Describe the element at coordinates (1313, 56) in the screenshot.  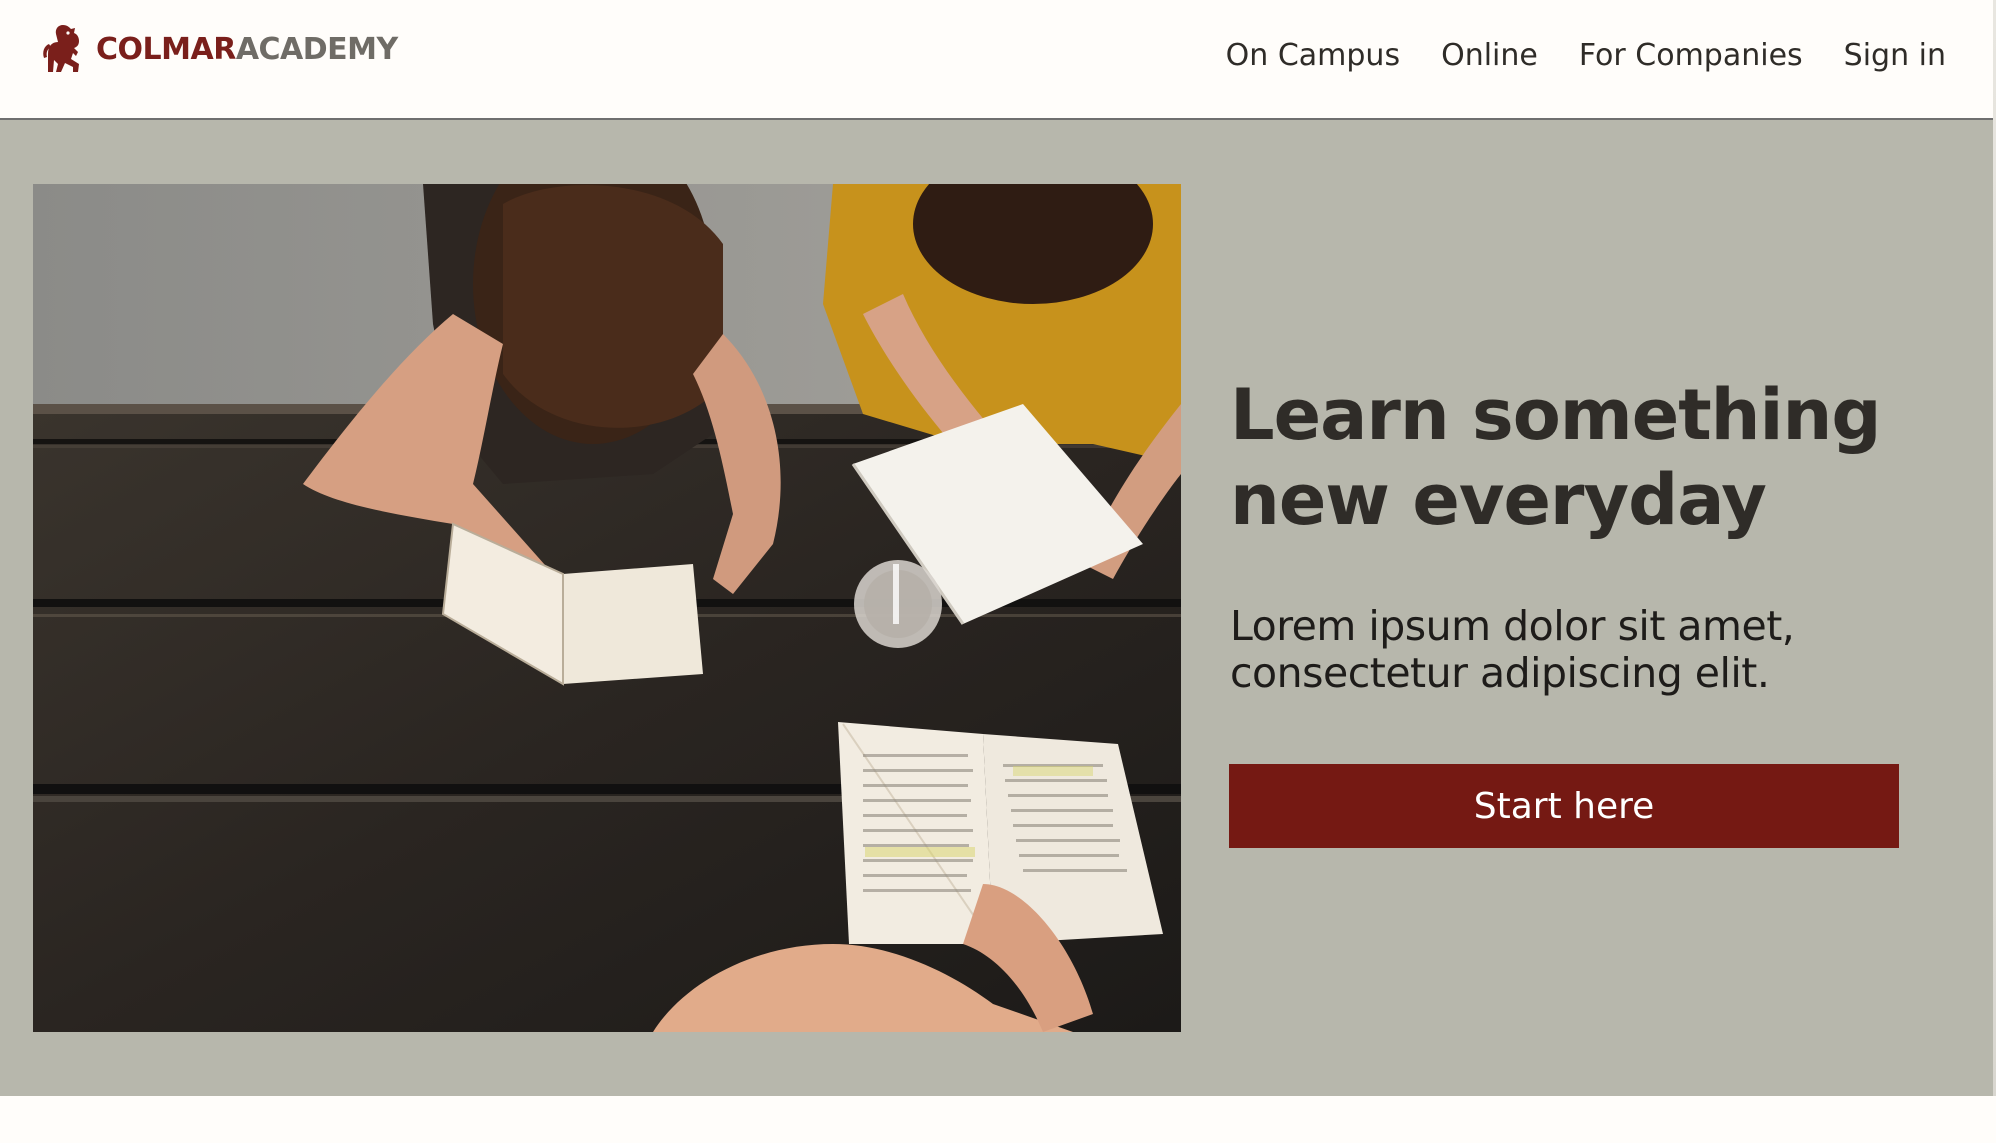
I see `nav-link-on-campus: On Campus` at that location.